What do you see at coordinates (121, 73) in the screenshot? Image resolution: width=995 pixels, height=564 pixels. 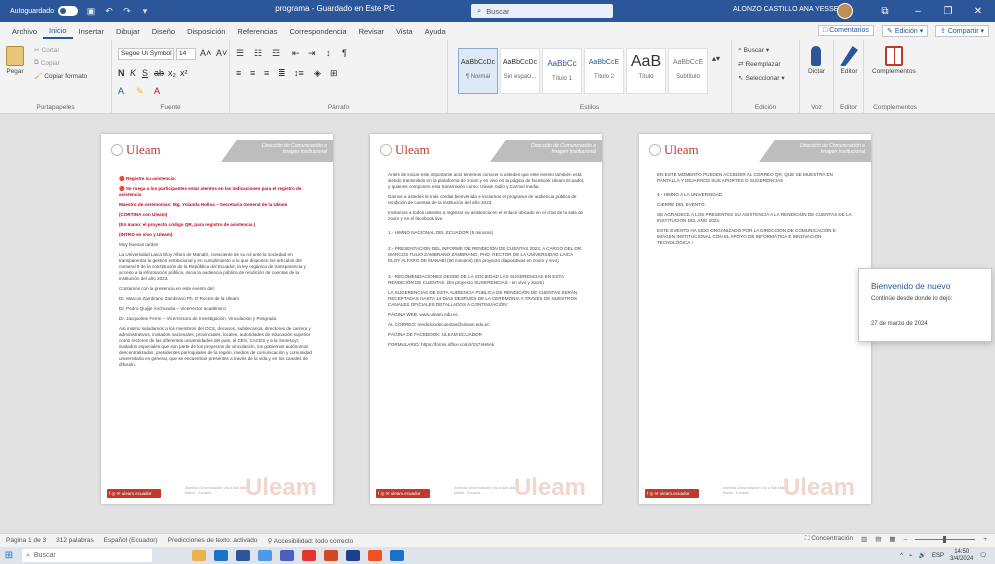 I see `bold-icon: N` at bounding box center [121, 73].